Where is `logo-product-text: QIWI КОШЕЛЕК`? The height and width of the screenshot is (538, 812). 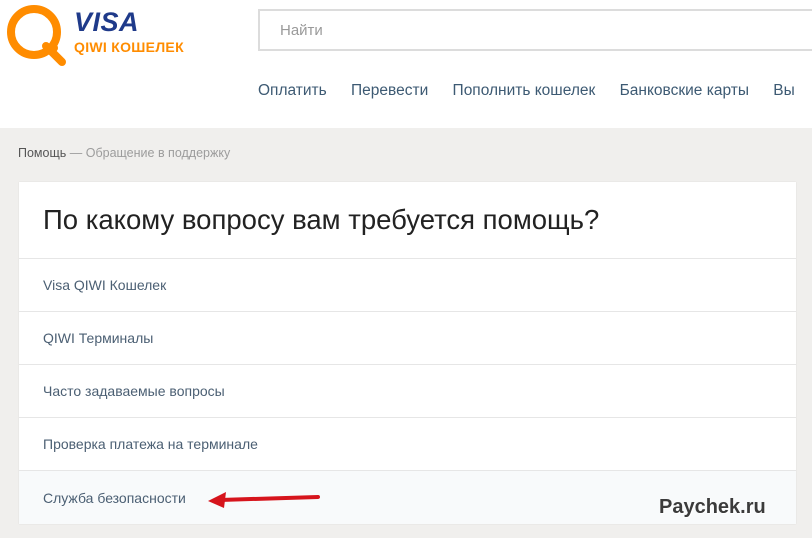
logo-product-text: QIWI КОШЕЛЕК is located at coordinates (129, 47).